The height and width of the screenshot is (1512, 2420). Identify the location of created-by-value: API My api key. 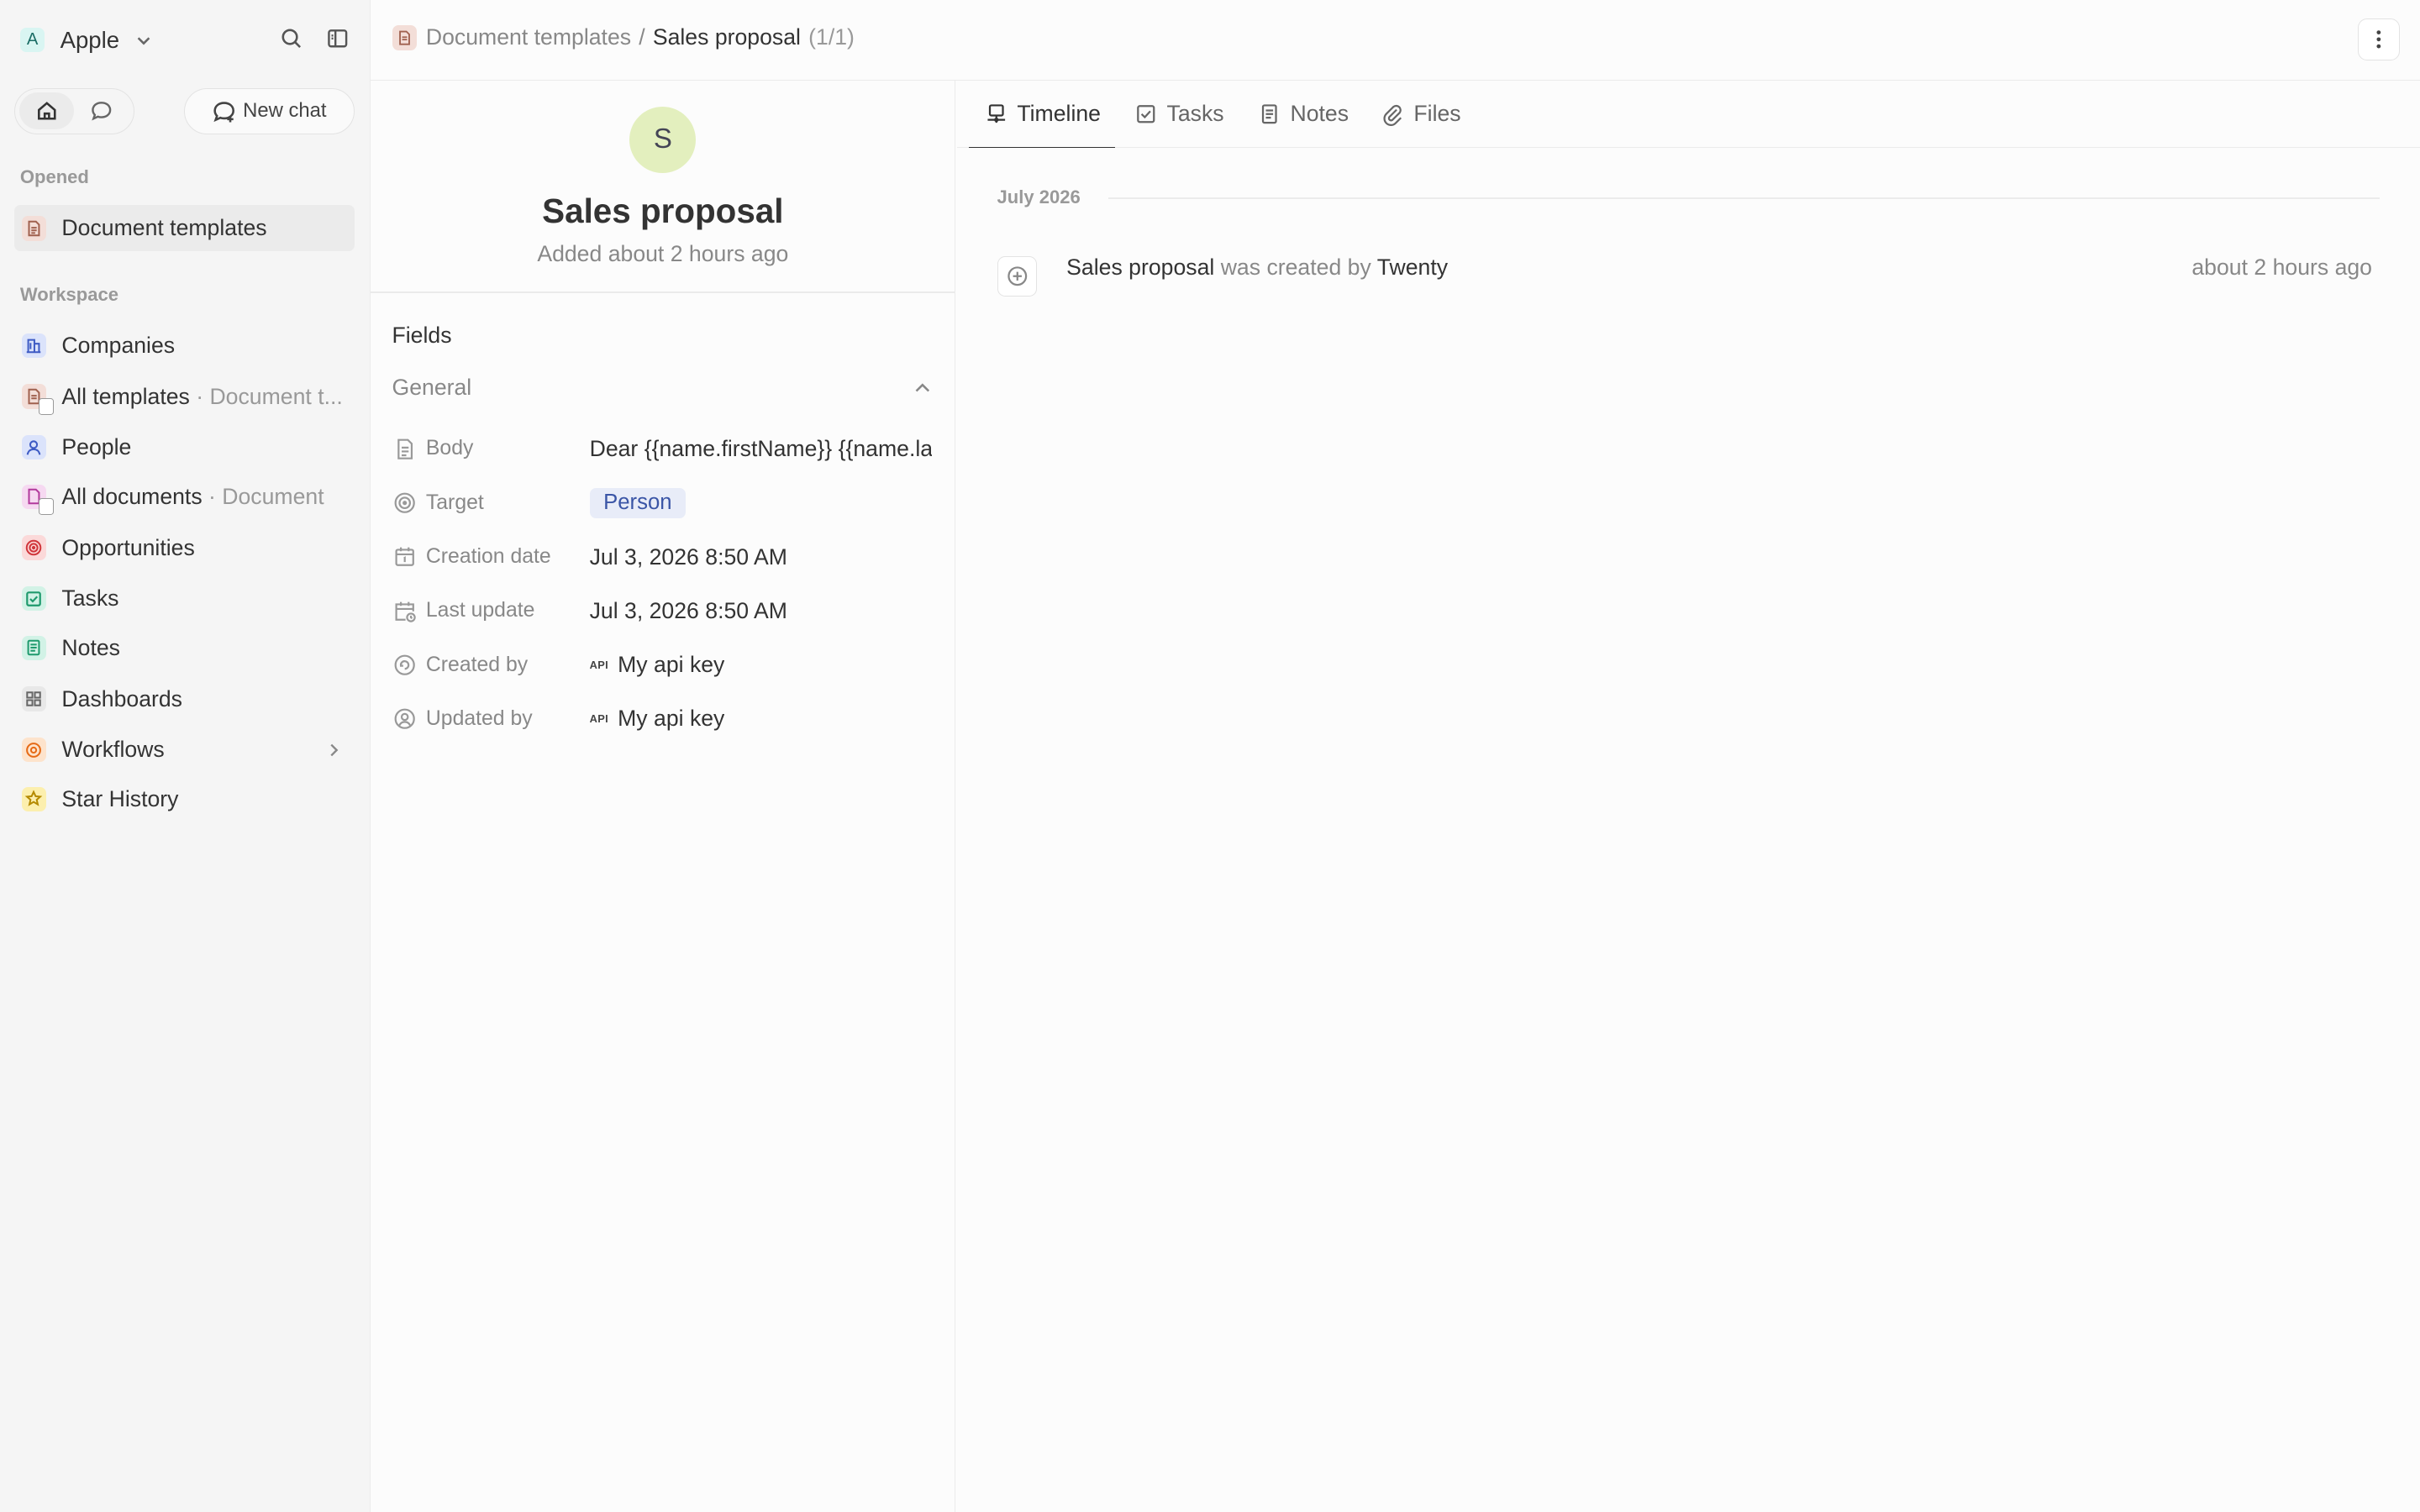
(658, 665).